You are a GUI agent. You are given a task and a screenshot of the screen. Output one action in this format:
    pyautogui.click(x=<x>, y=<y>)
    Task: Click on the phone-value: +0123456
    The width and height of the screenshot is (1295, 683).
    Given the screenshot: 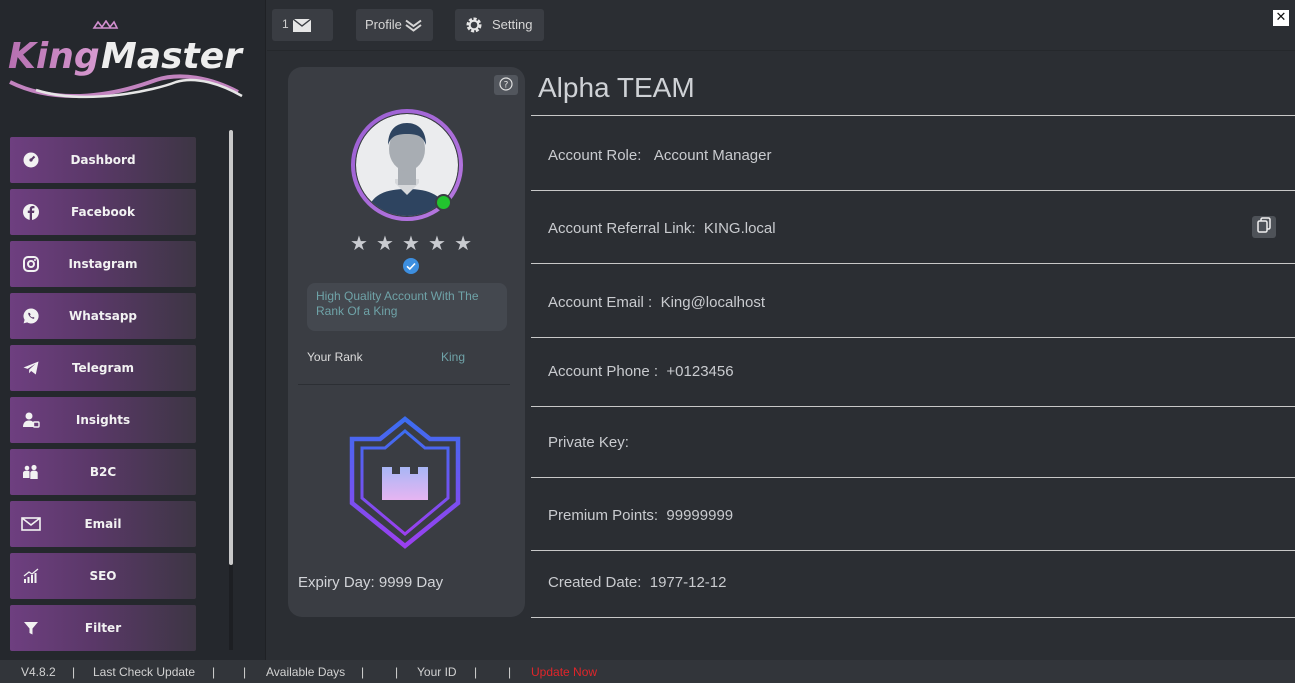 What is the action you would take?
    pyautogui.click(x=700, y=371)
    